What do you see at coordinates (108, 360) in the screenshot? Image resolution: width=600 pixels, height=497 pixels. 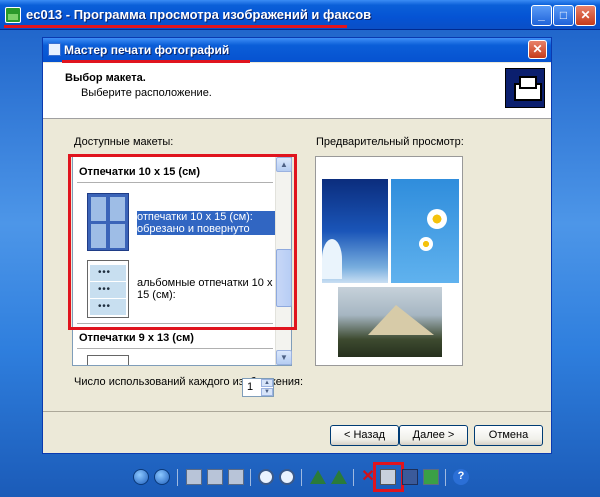 I see `layout-thumbnail-partial` at bounding box center [108, 360].